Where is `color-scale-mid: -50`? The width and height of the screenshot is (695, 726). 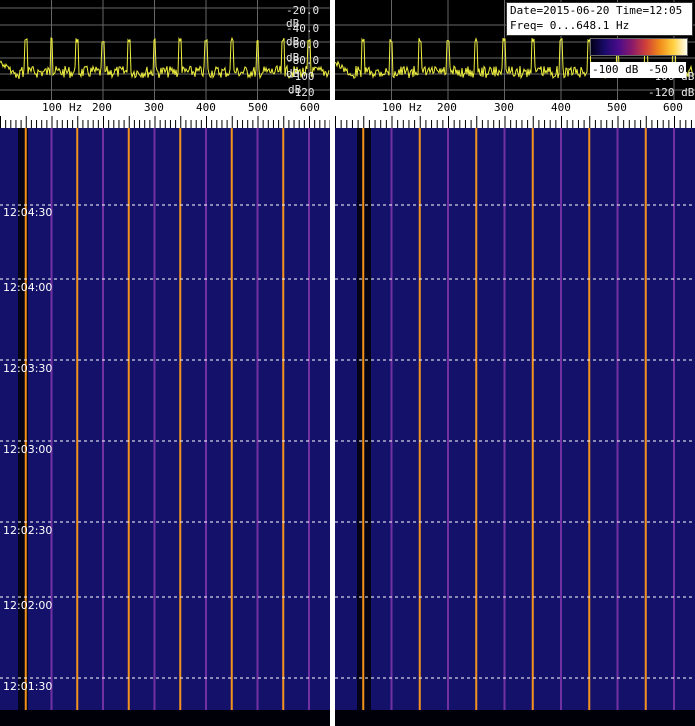 color-scale-mid: -50 is located at coordinates (658, 69).